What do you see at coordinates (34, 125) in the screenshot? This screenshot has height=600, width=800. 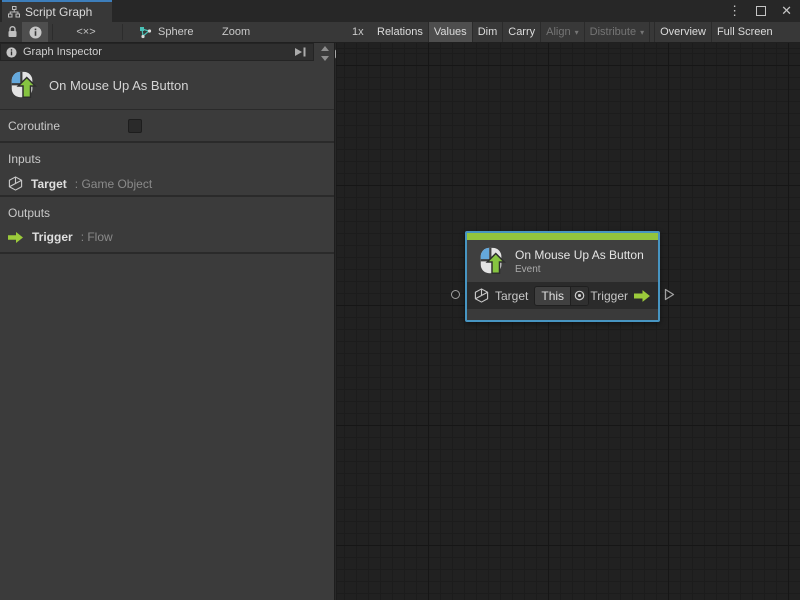 I see `coroutine-label: Coroutine` at bounding box center [34, 125].